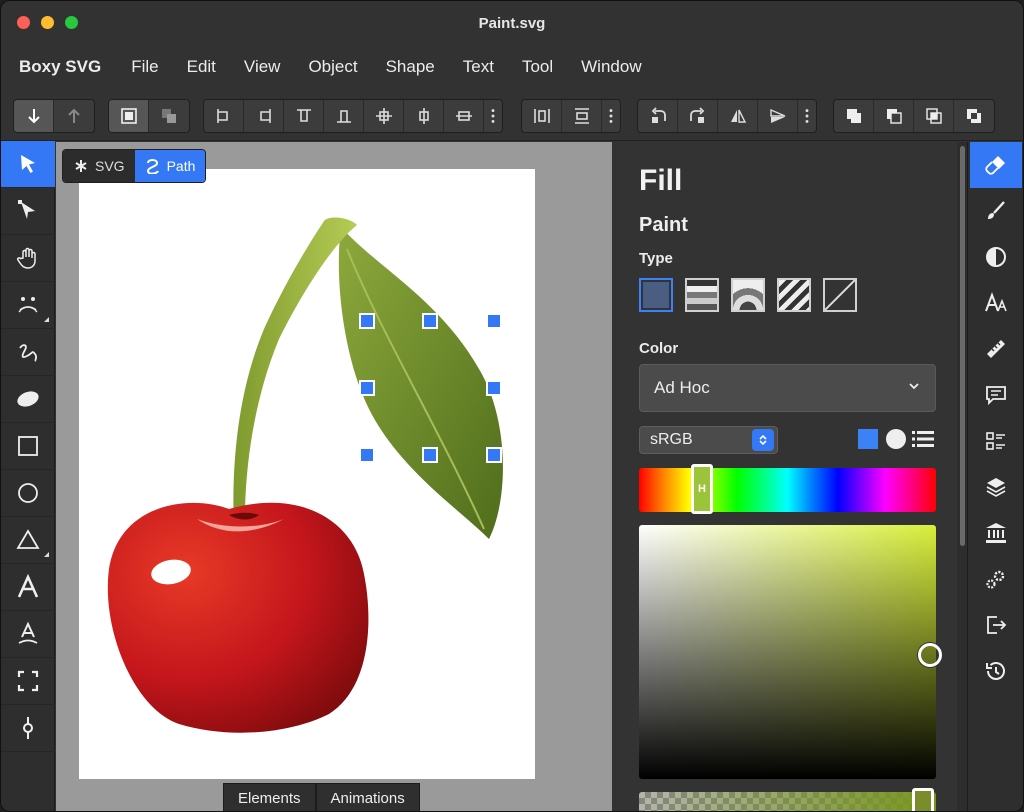  Describe the element at coordinates (34, 116) in the screenshot. I see `lower-button` at that location.